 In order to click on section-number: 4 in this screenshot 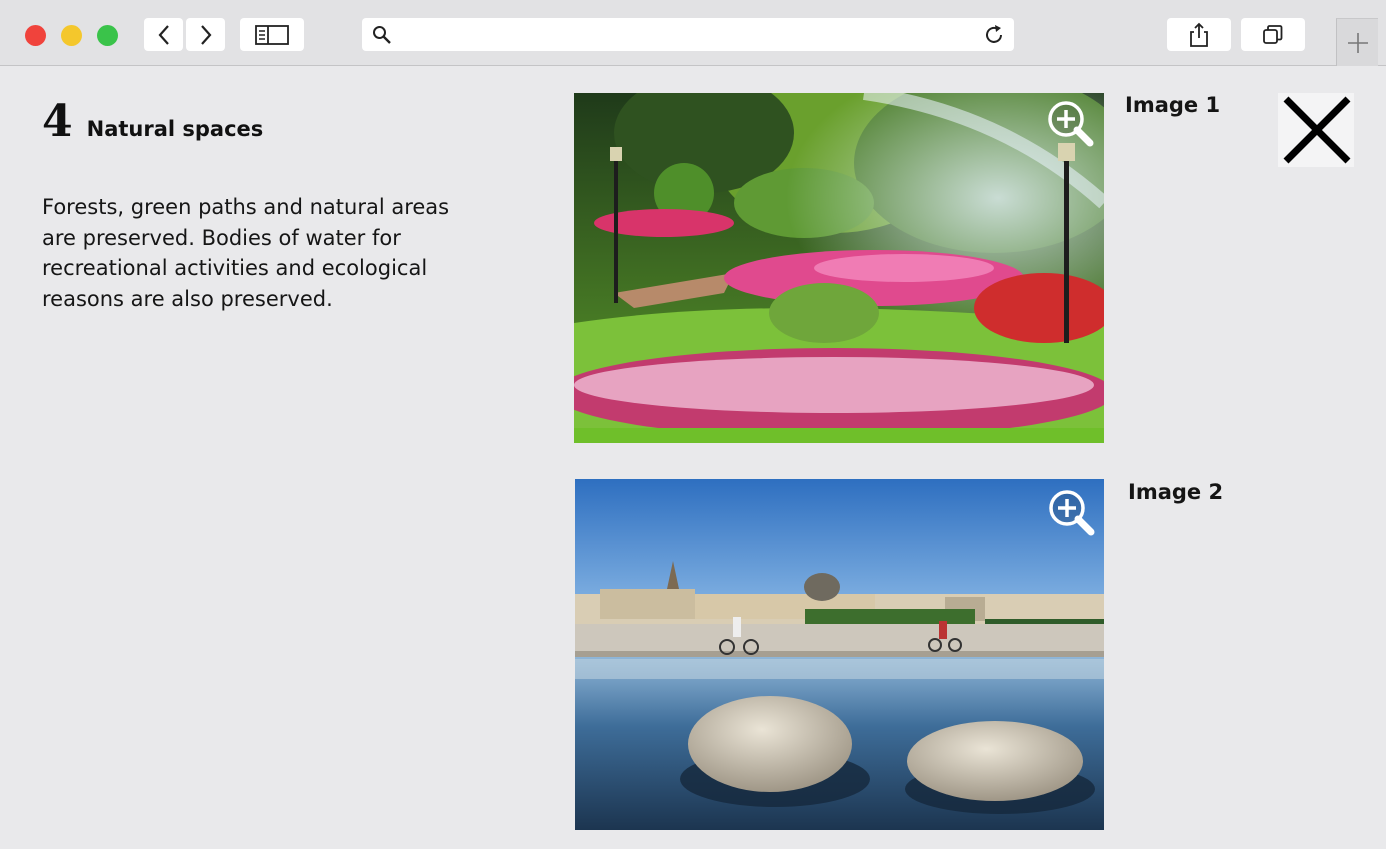, I will do `click(57, 121)`.